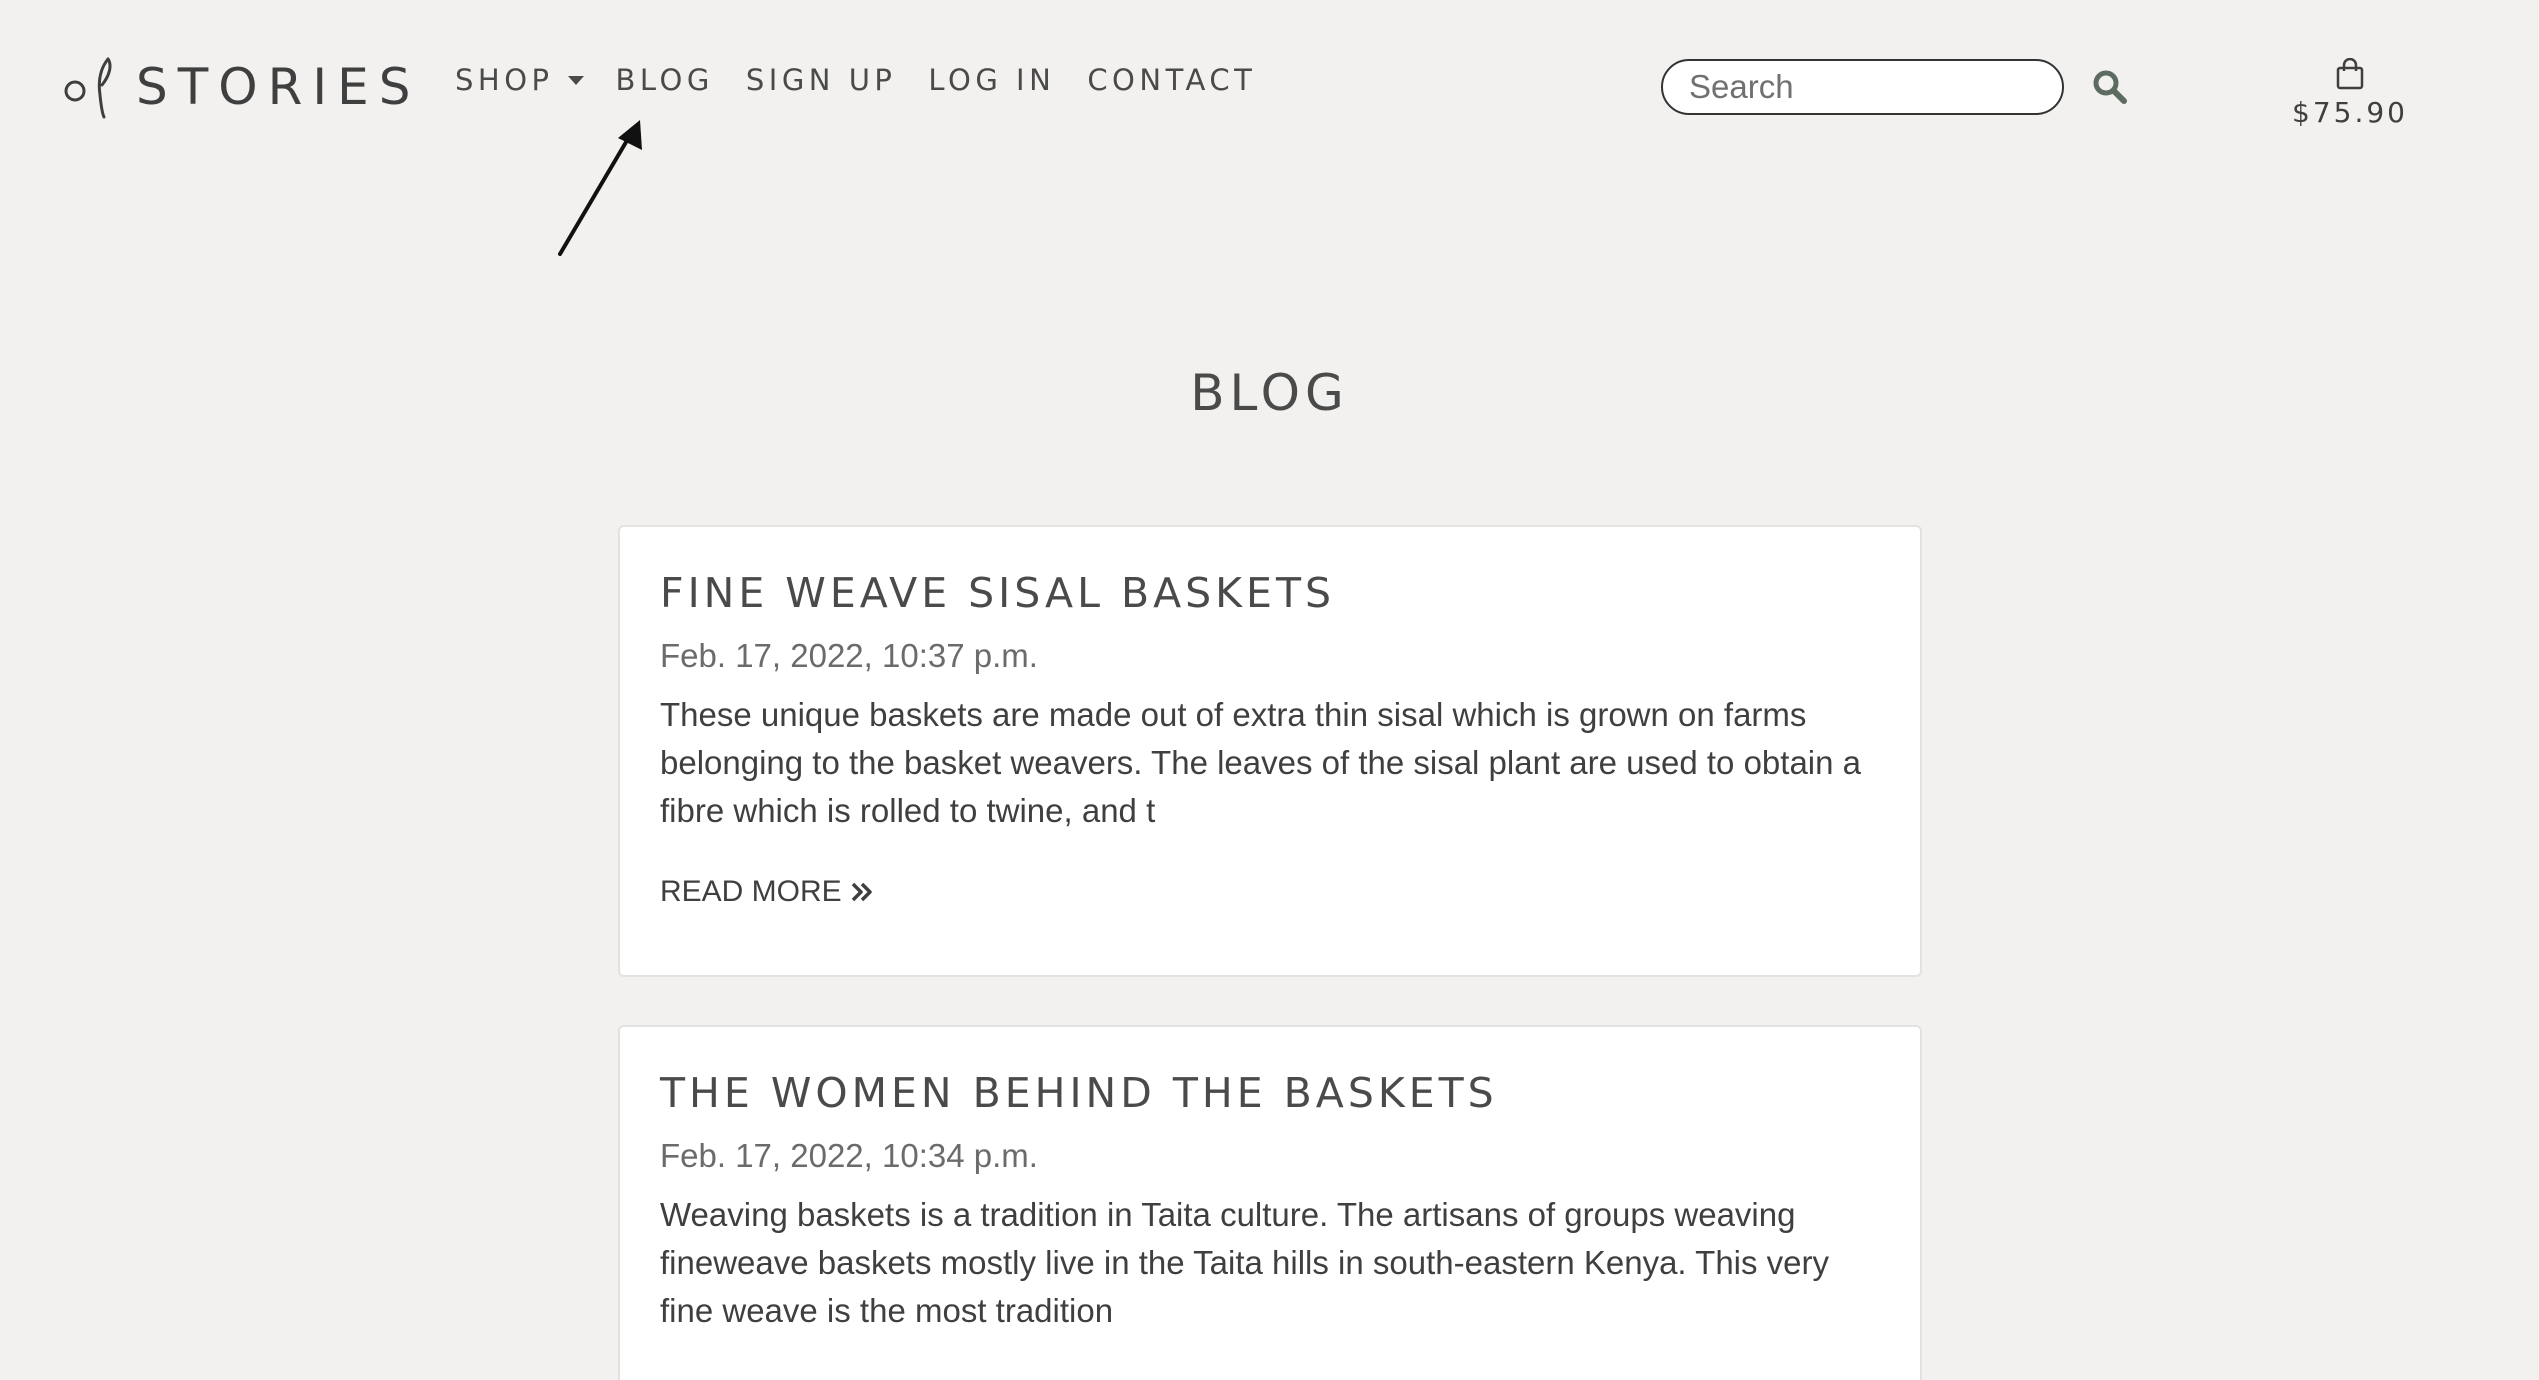  I want to click on site-logo: STORIES, so click(241, 87).